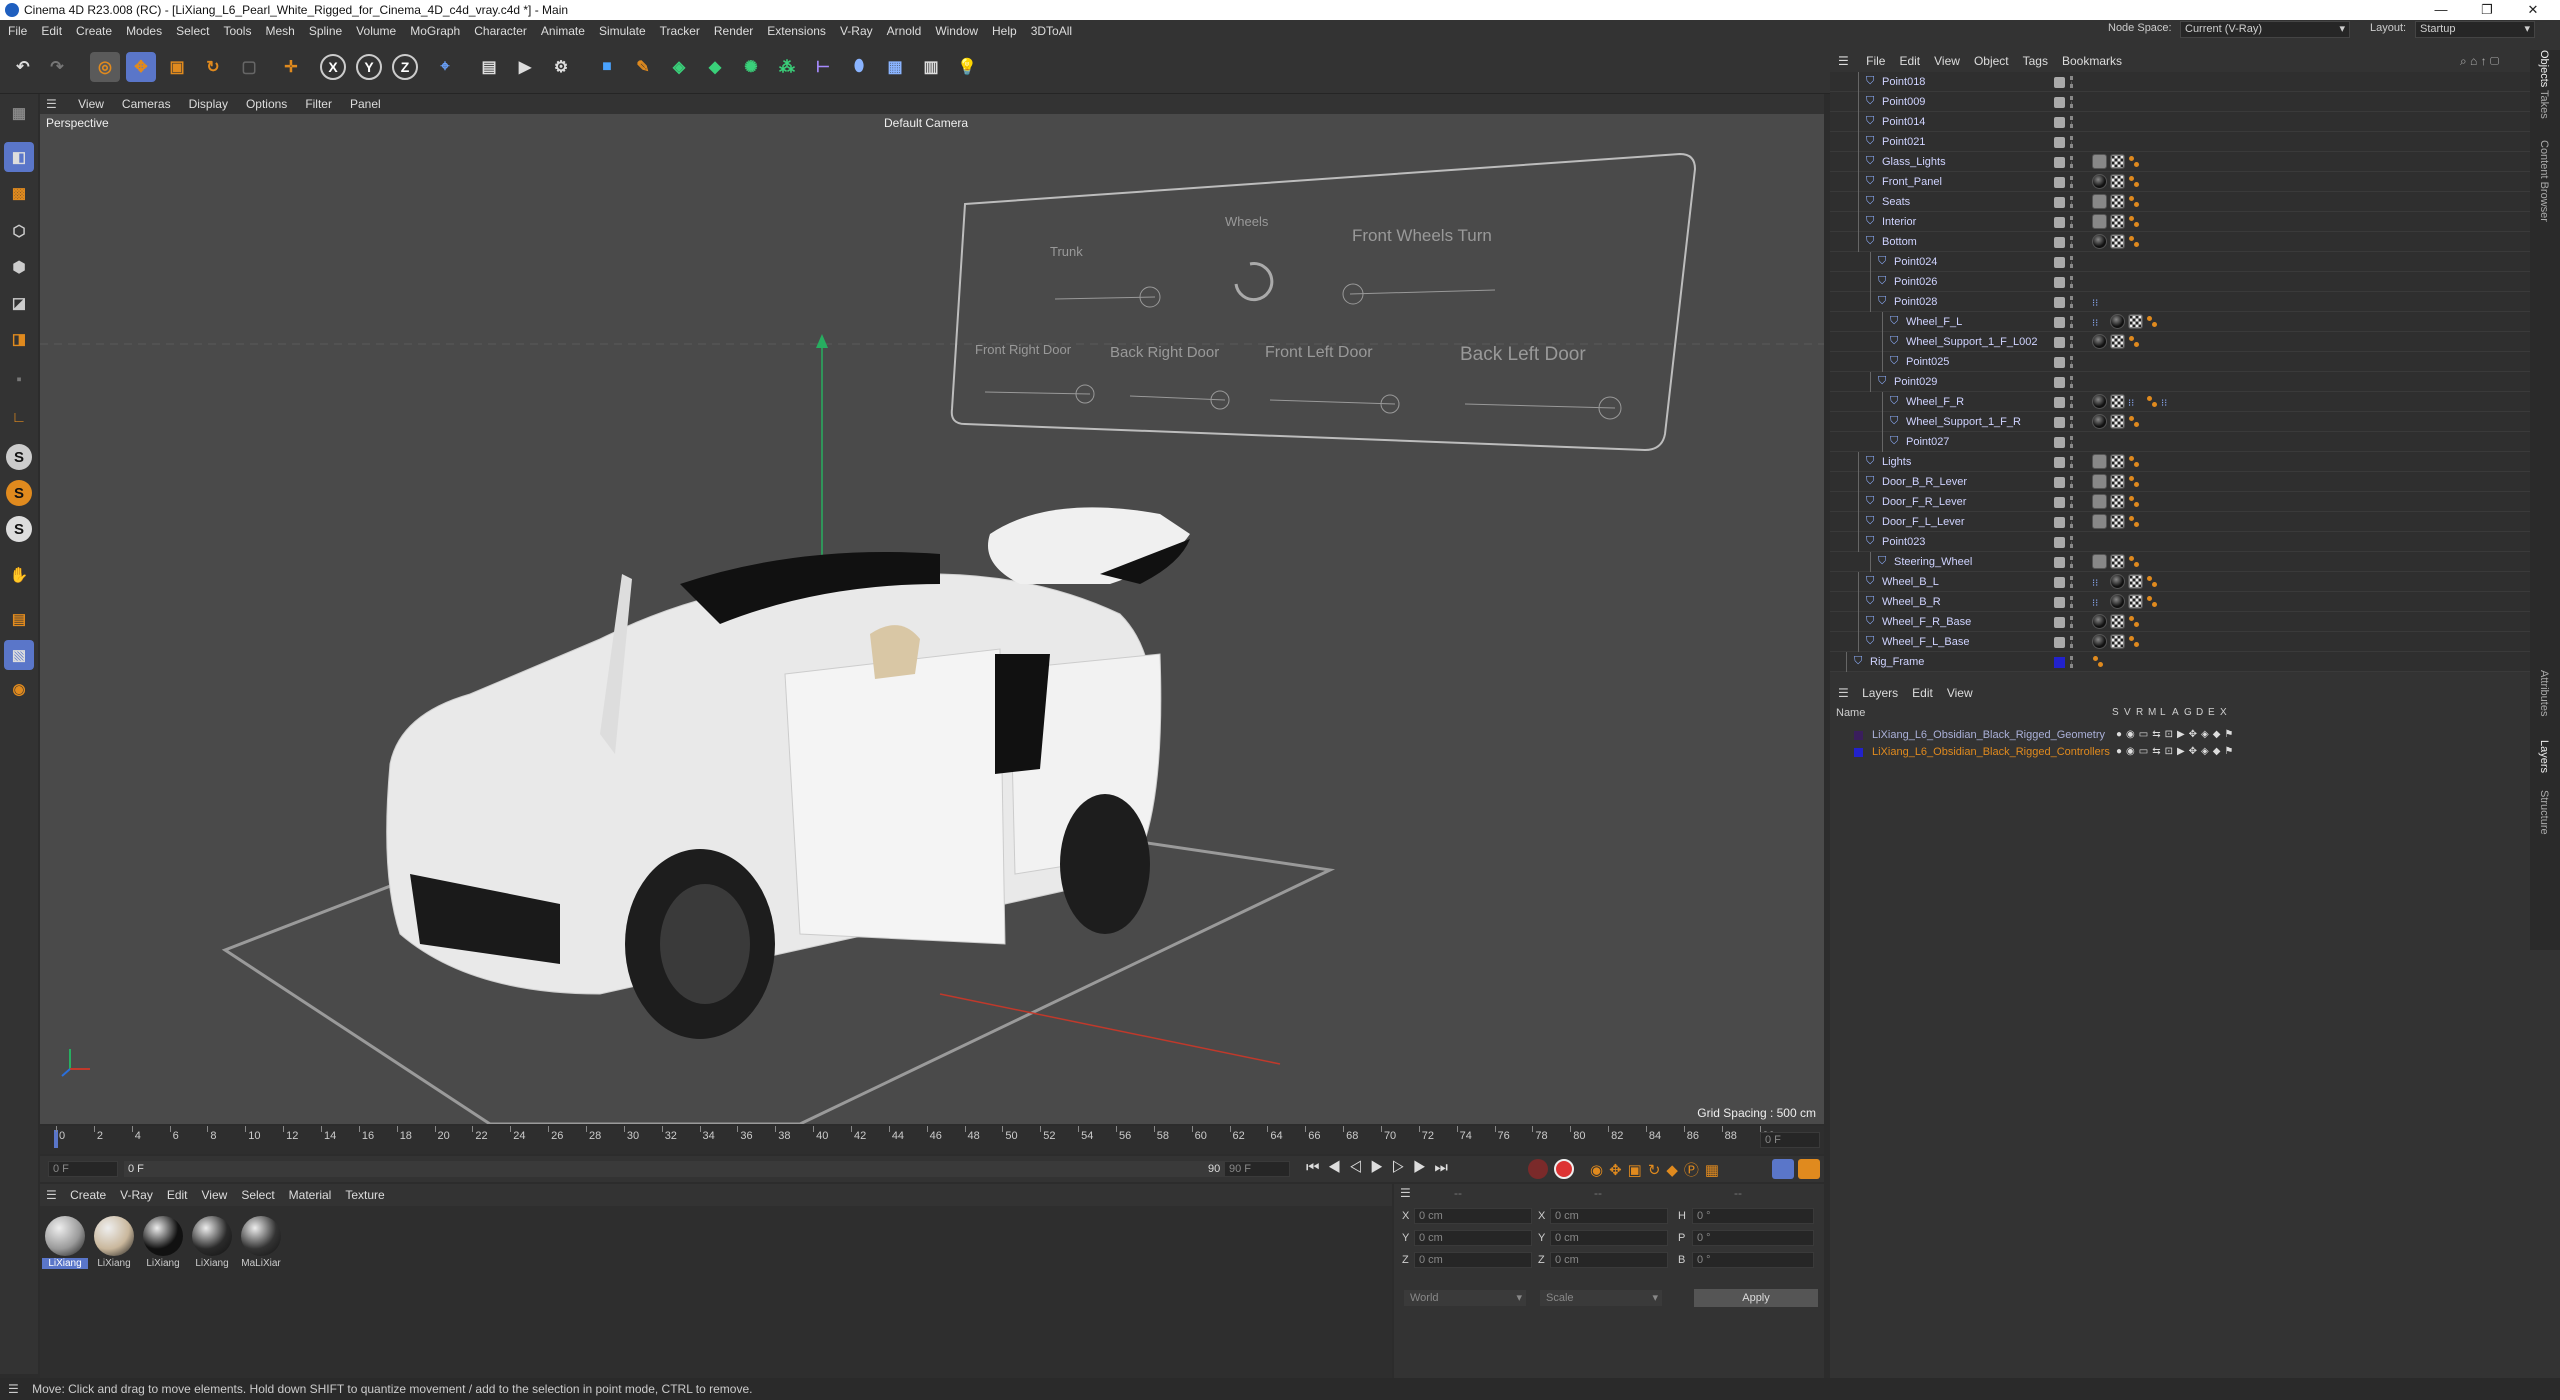 The width and height of the screenshot is (2560, 1400). What do you see at coordinates (19, 493) in the screenshot?
I see `snap-settings-icon: S` at bounding box center [19, 493].